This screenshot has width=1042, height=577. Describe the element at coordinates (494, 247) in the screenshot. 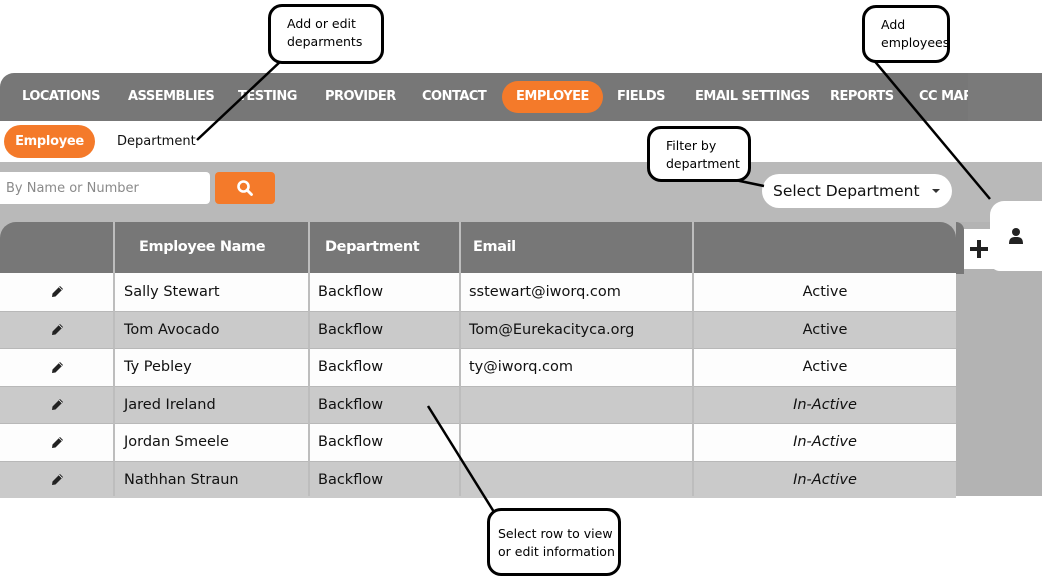

I see `column-header-email: Email` at that location.